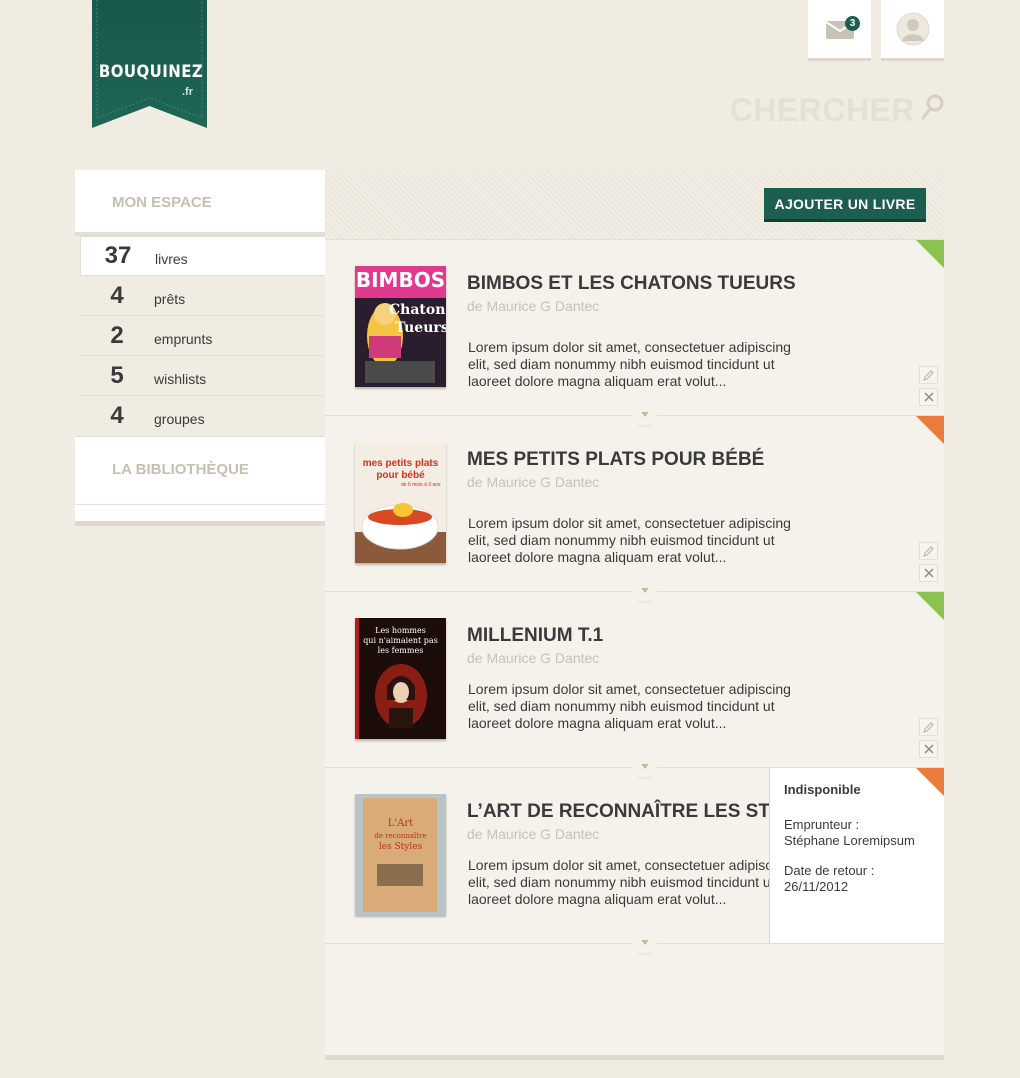 Image resolution: width=1020 pixels, height=1078 pixels. Describe the element at coordinates (421, 485) in the screenshot. I see `cover-subtitle: de 6 mois à 3 ans` at that location.